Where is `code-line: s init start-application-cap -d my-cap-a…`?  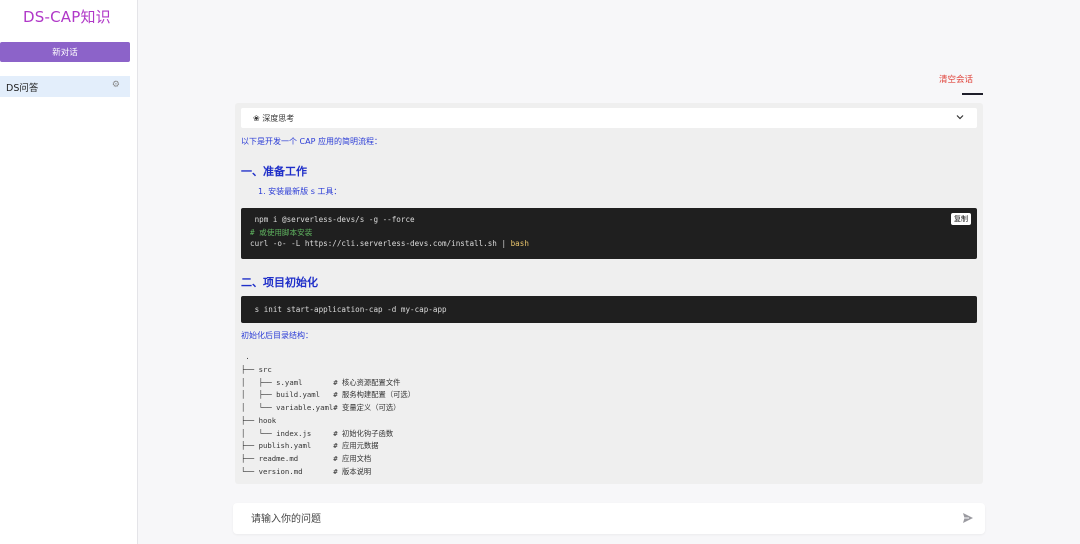
code-line: s init start-application-cap -d my-cap-a… is located at coordinates (348, 309).